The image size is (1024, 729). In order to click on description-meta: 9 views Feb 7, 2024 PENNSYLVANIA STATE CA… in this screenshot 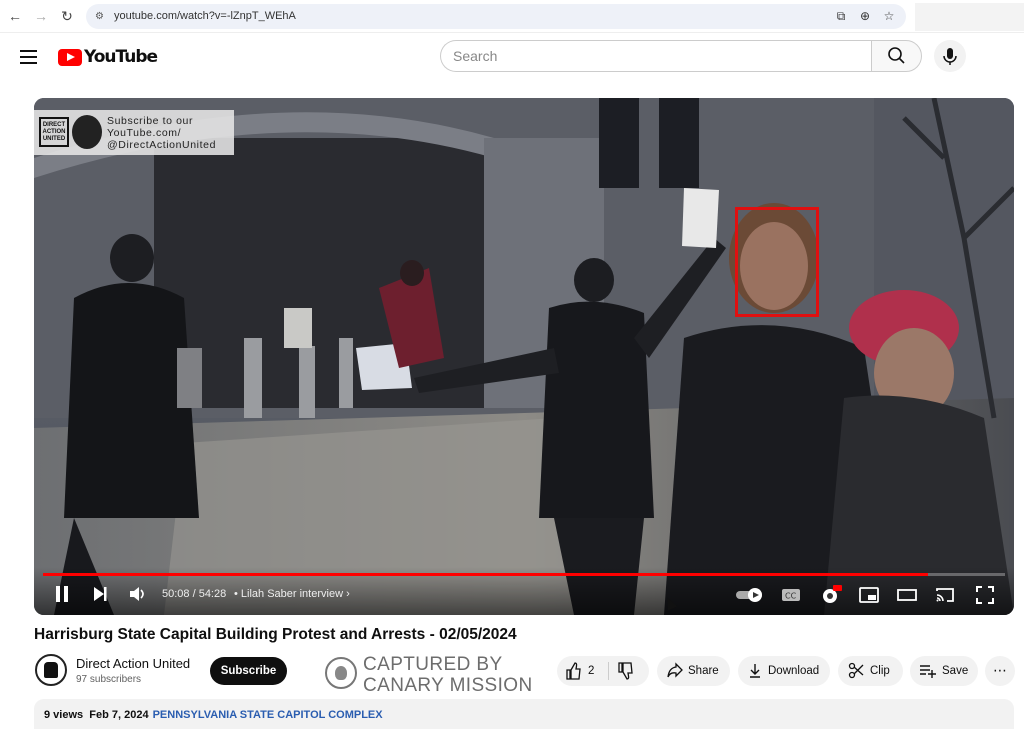, I will do `click(213, 715)`.